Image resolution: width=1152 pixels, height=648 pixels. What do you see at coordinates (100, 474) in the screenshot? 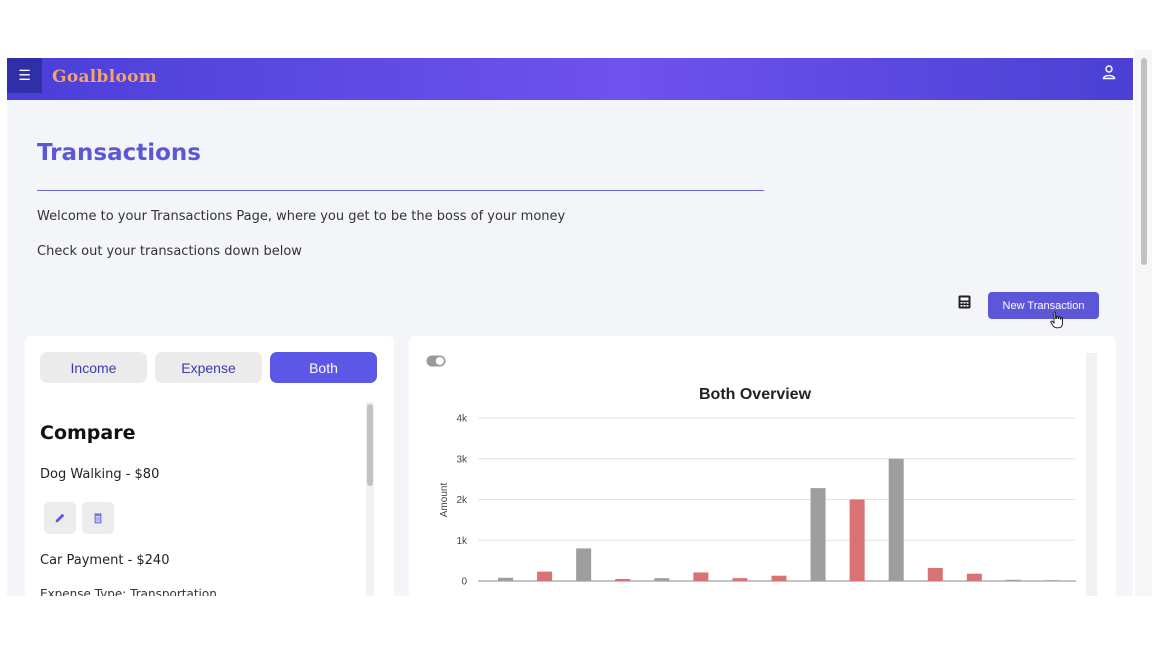
I see `list-item: Dog Walking - $80` at bounding box center [100, 474].